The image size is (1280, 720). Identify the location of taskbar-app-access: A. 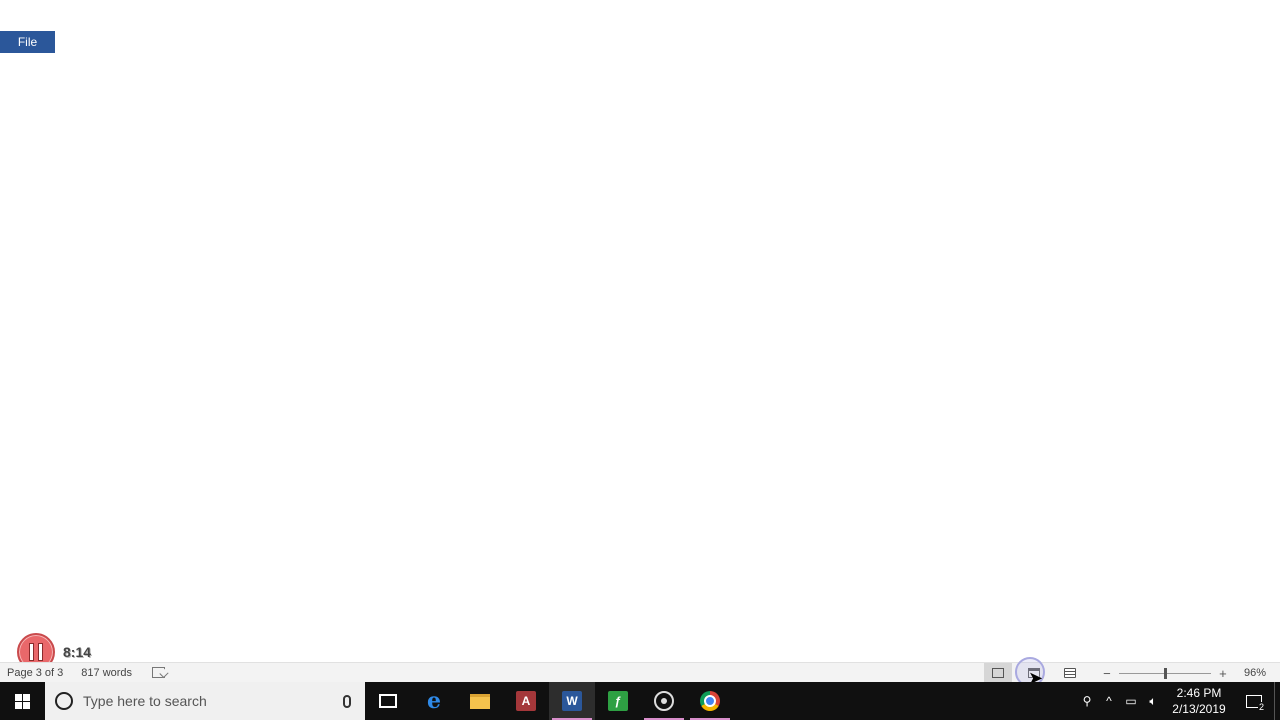
(526, 701).